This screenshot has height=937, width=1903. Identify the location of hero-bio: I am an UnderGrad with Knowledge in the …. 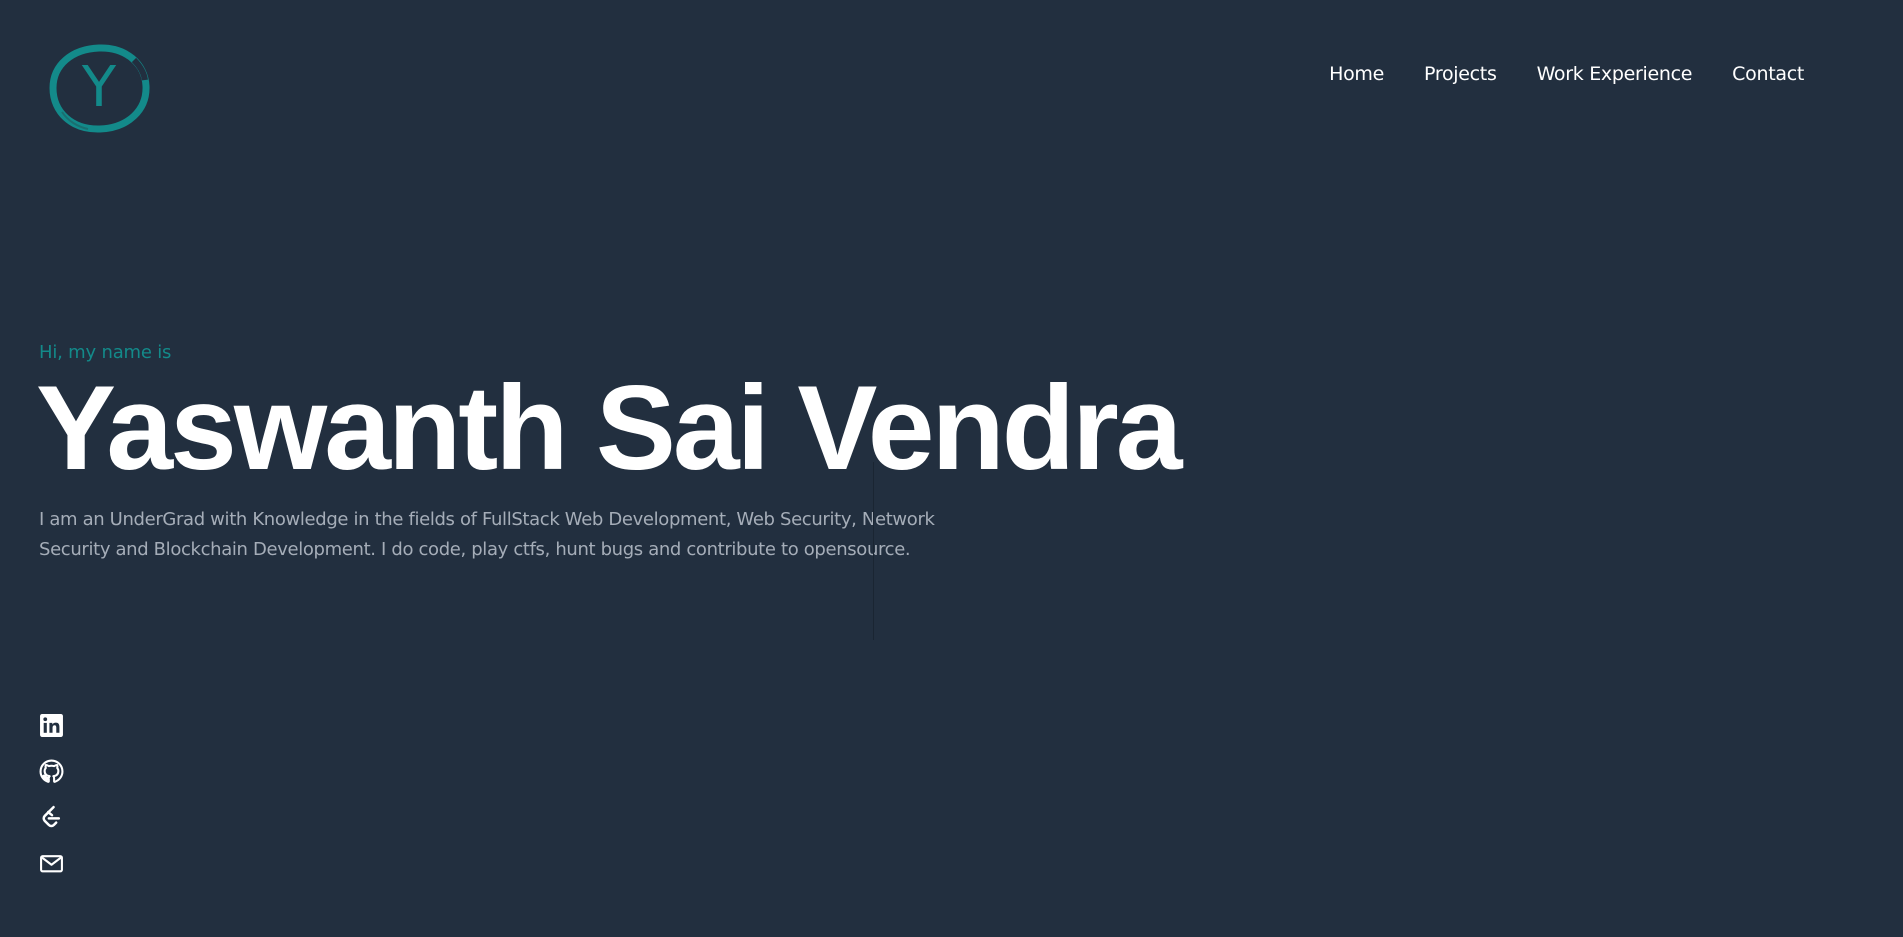
(539, 535).